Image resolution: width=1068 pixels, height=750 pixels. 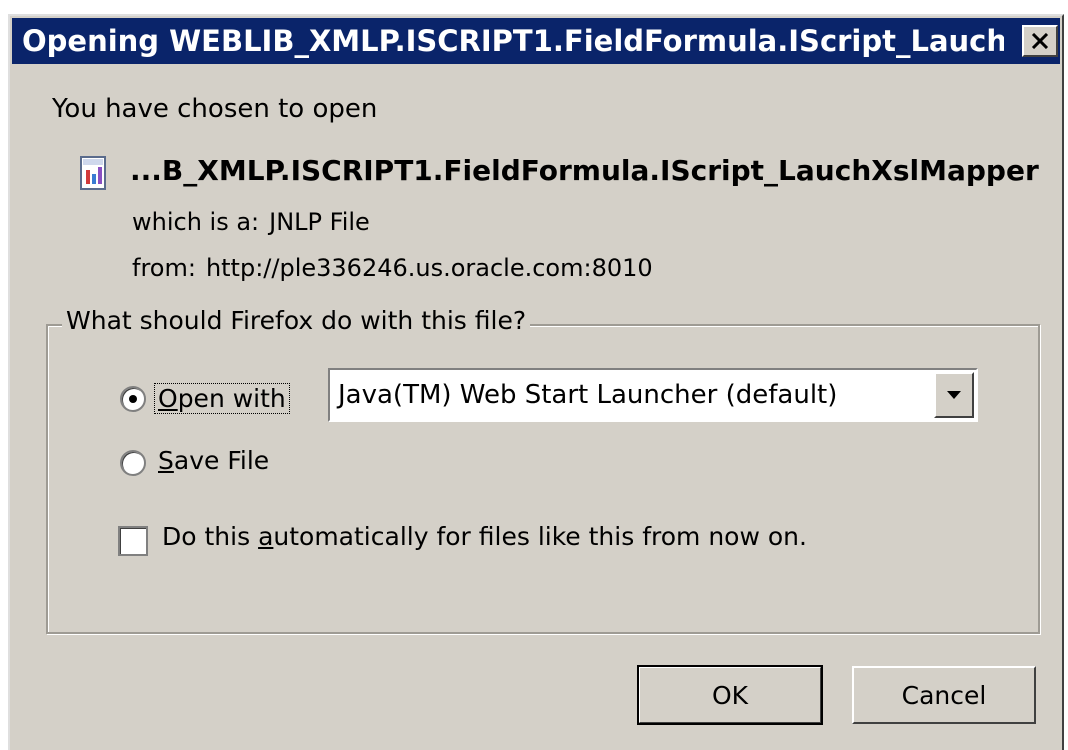 I want to click on cancel-button: Cancel, so click(x=944, y=695).